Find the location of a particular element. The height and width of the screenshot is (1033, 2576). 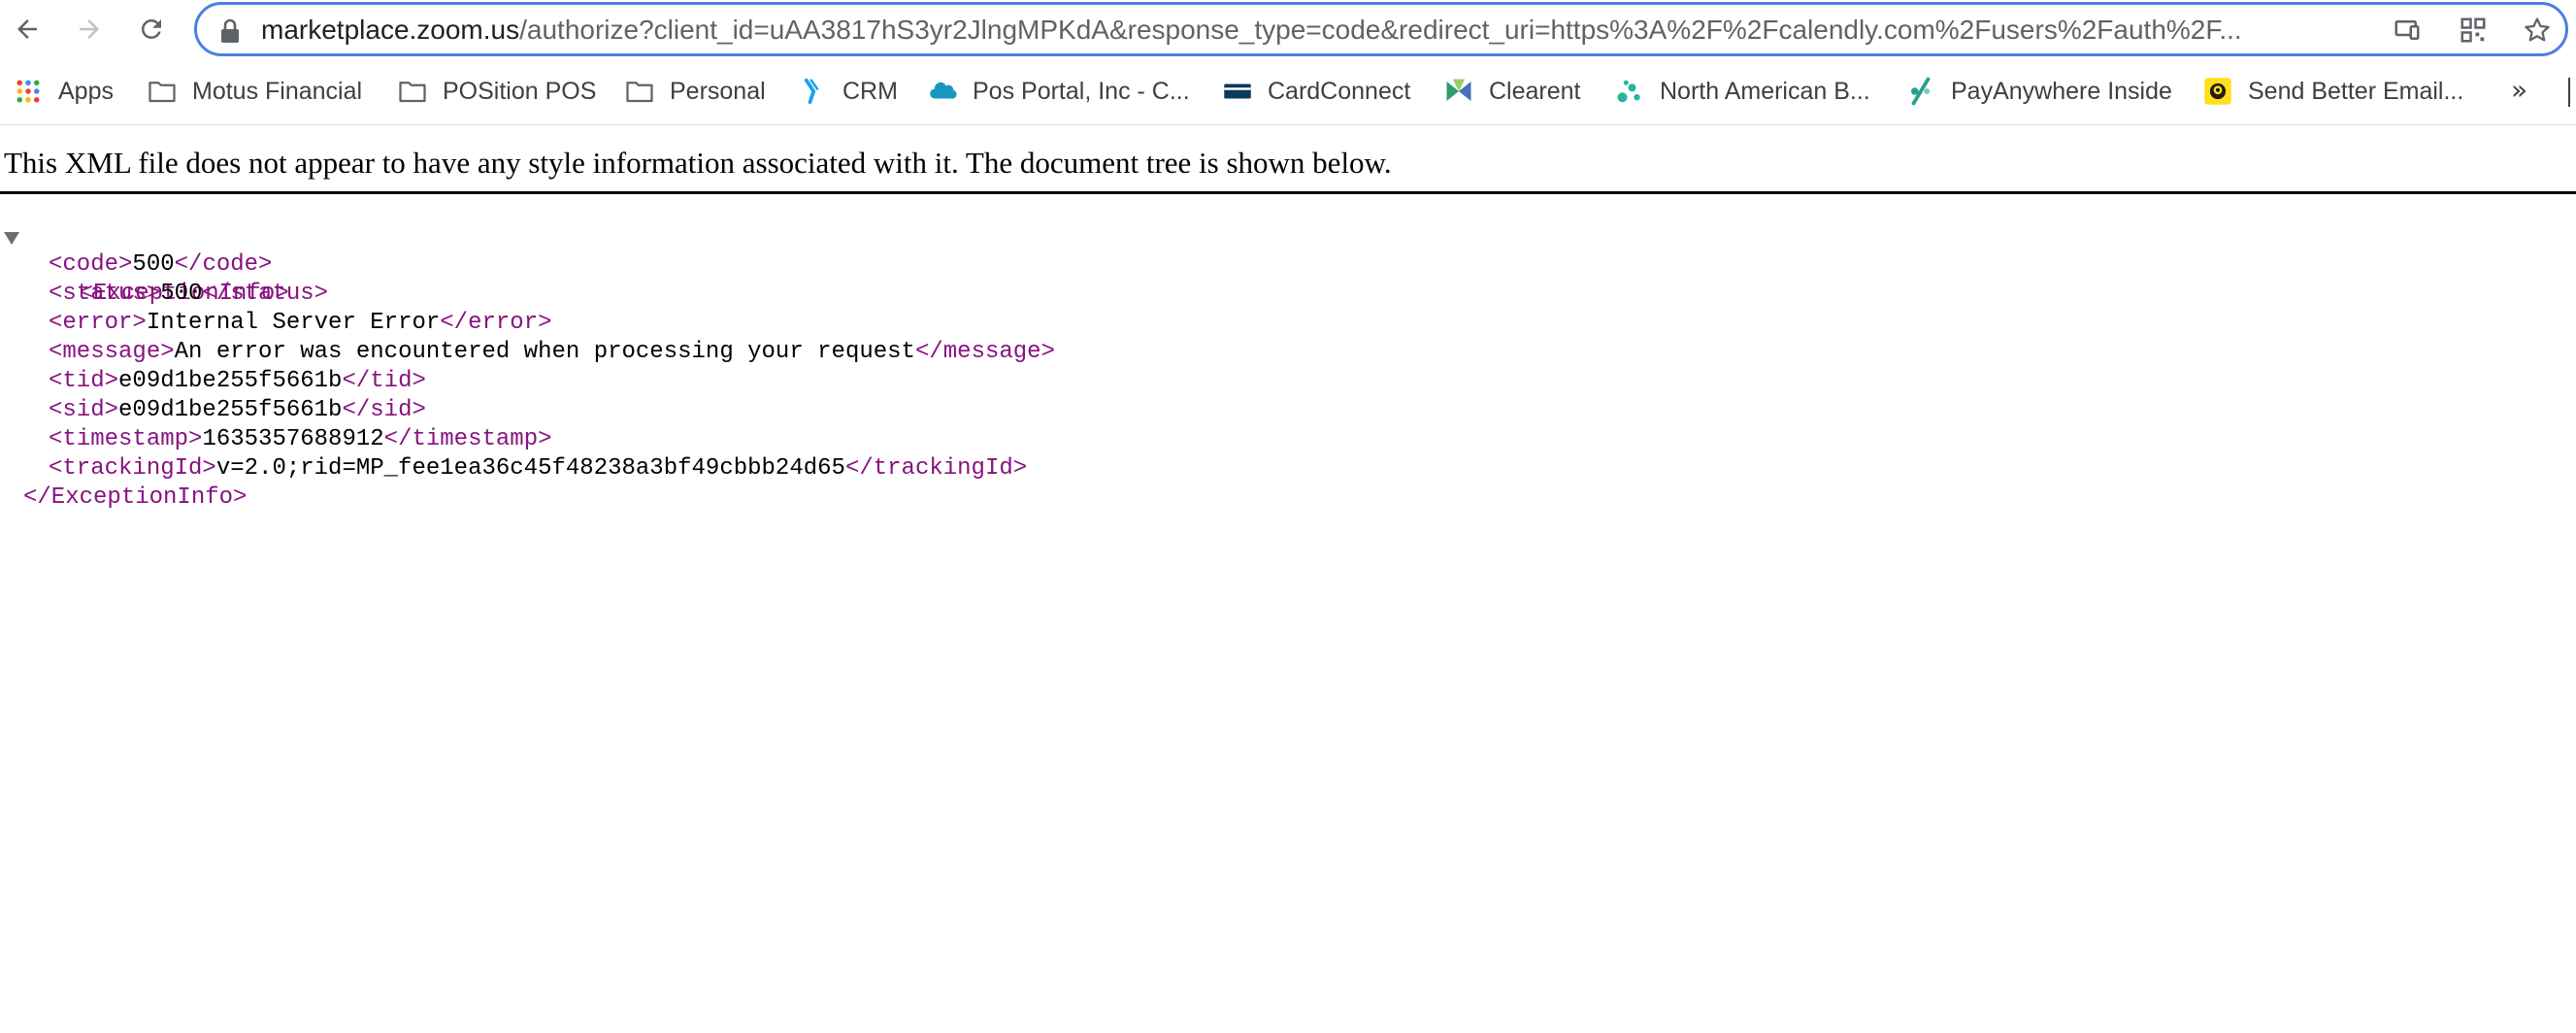

xml-close-tag: </error> is located at coordinates (496, 323).